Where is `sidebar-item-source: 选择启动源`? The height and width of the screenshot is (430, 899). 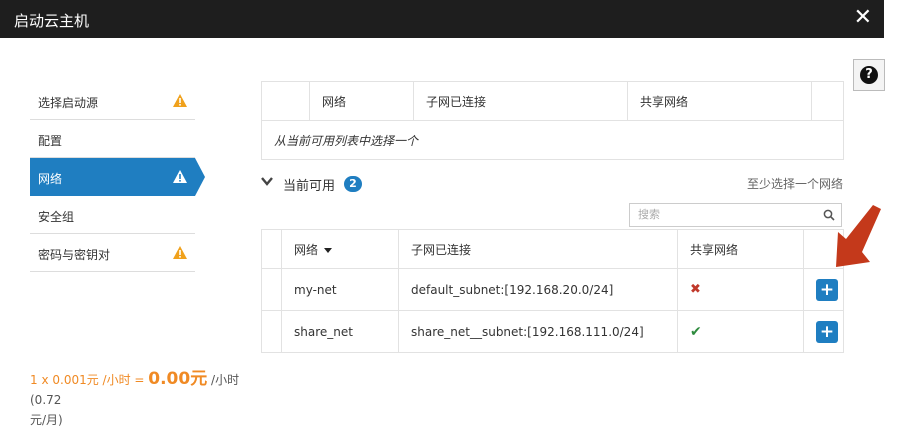 sidebar-item-source: 选择启动源 is located at coordinates (112, 101).